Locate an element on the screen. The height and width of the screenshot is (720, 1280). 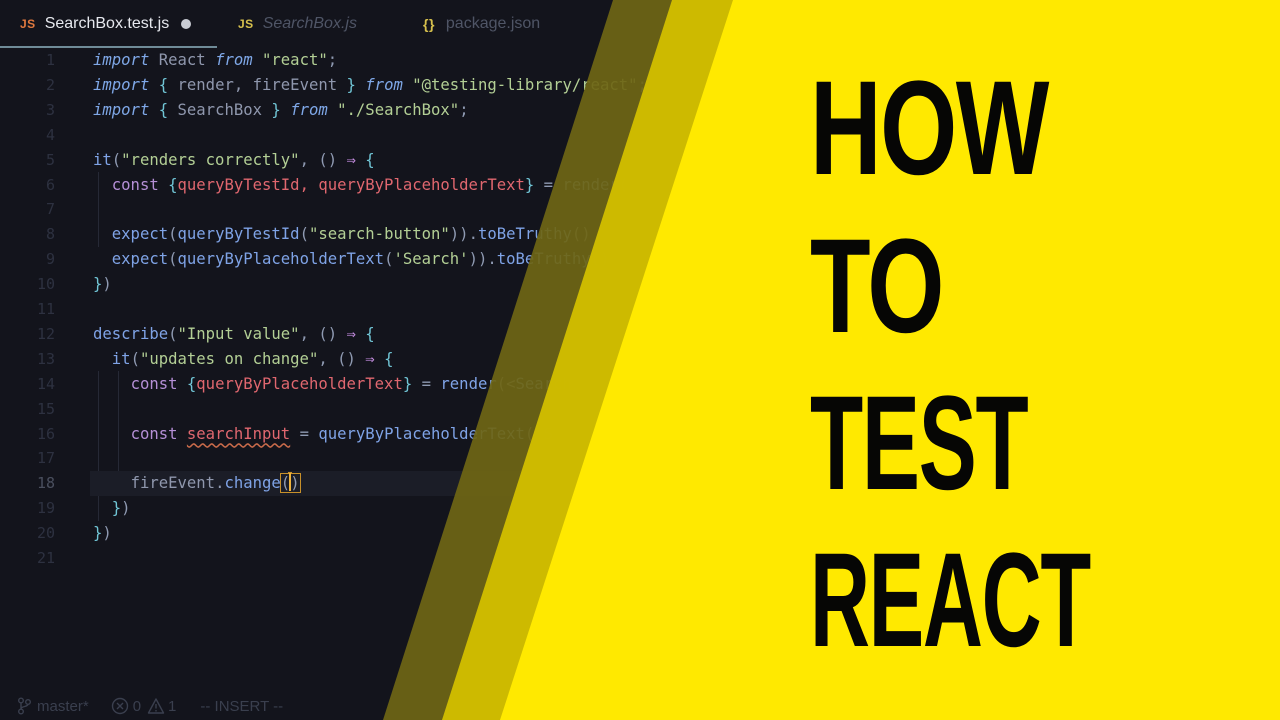
headline-line-test: TEST is located at coordinates (919, 443).